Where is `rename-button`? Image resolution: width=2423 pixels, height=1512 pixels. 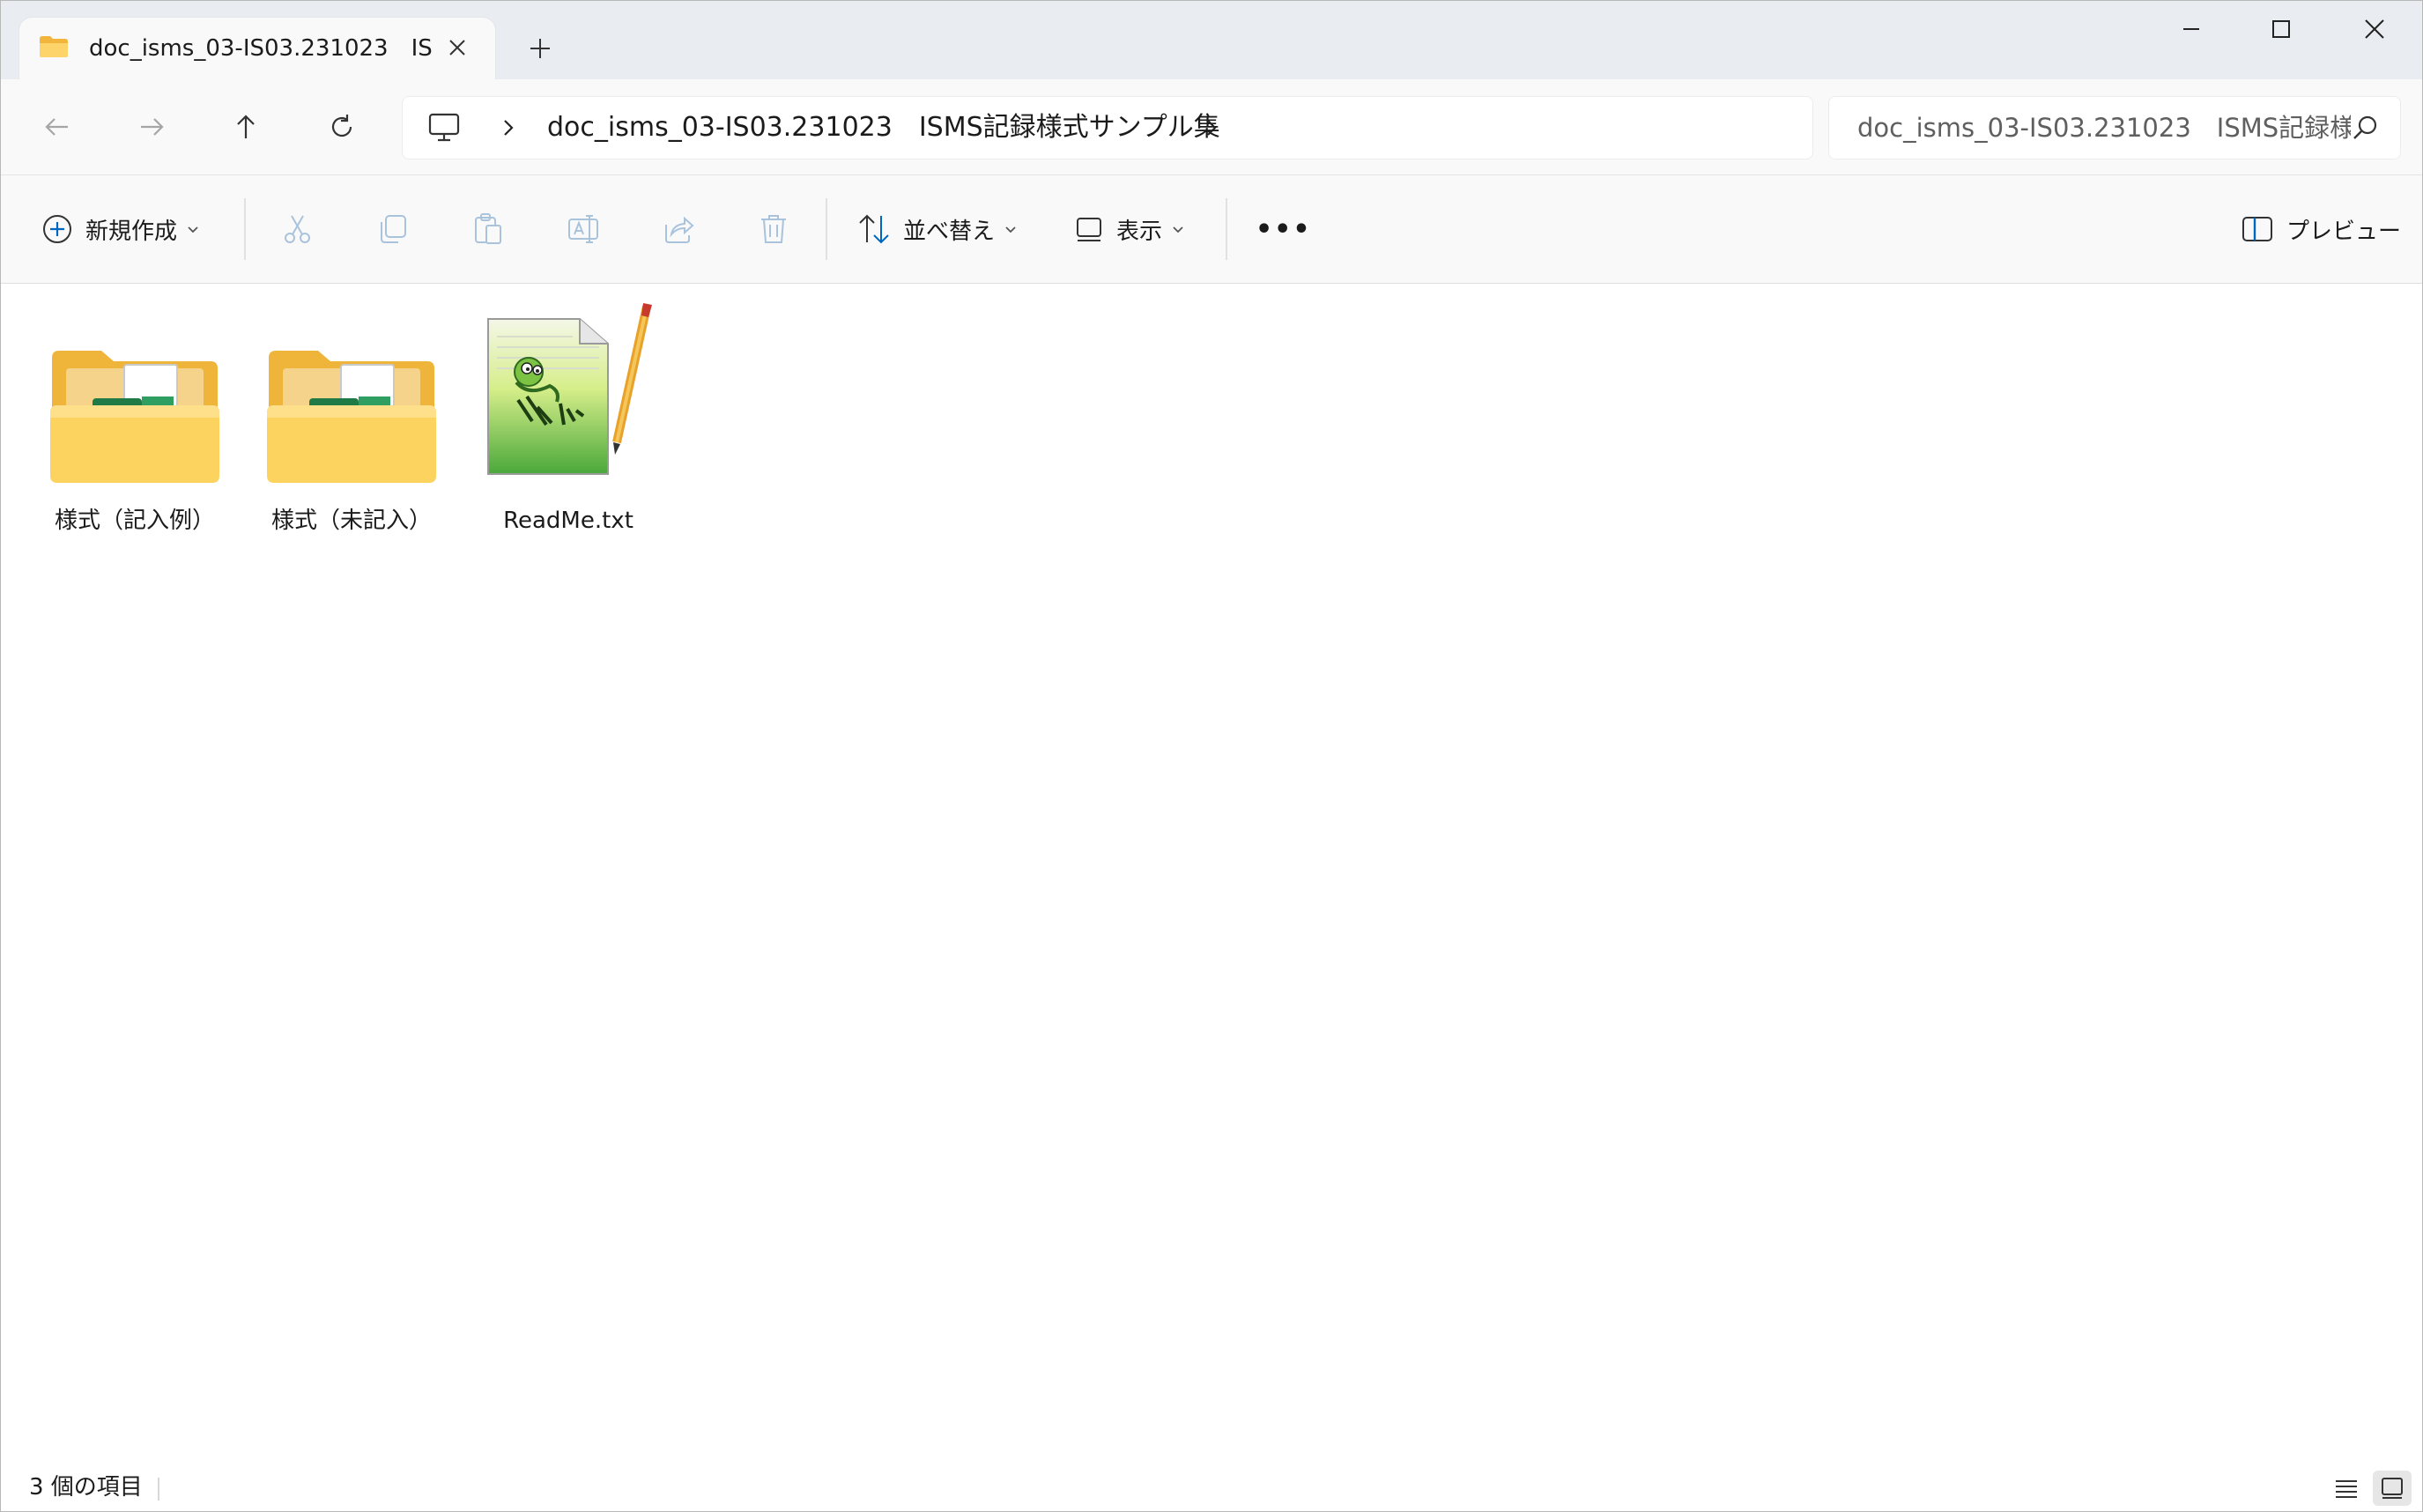
rename-button is located at coordinates (583, 229).